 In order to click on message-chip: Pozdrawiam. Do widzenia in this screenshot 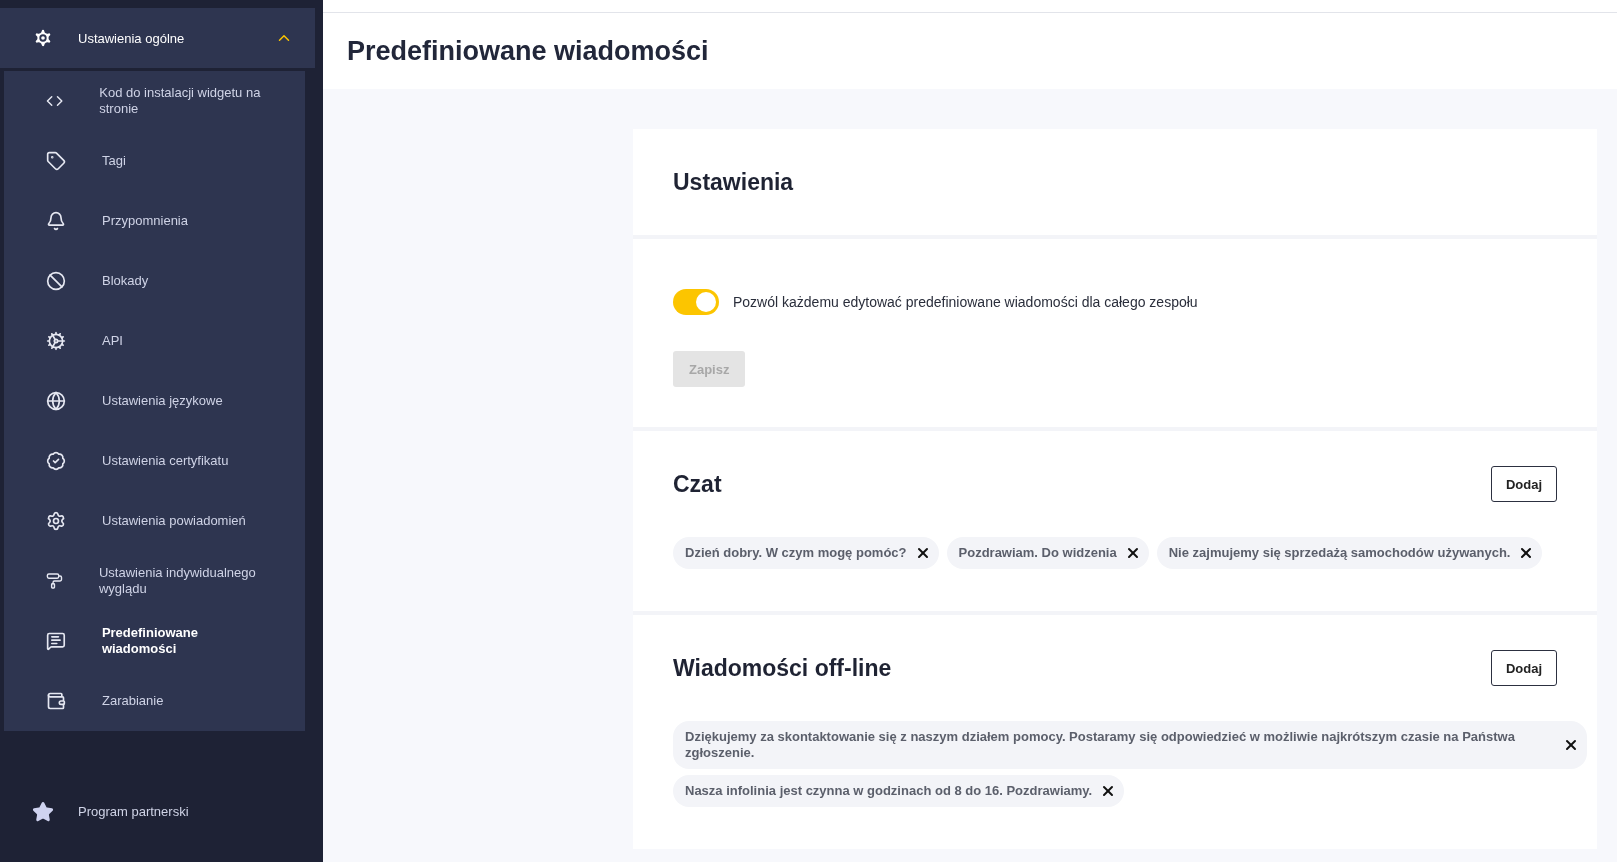, I will do `click(1047, 553)`.